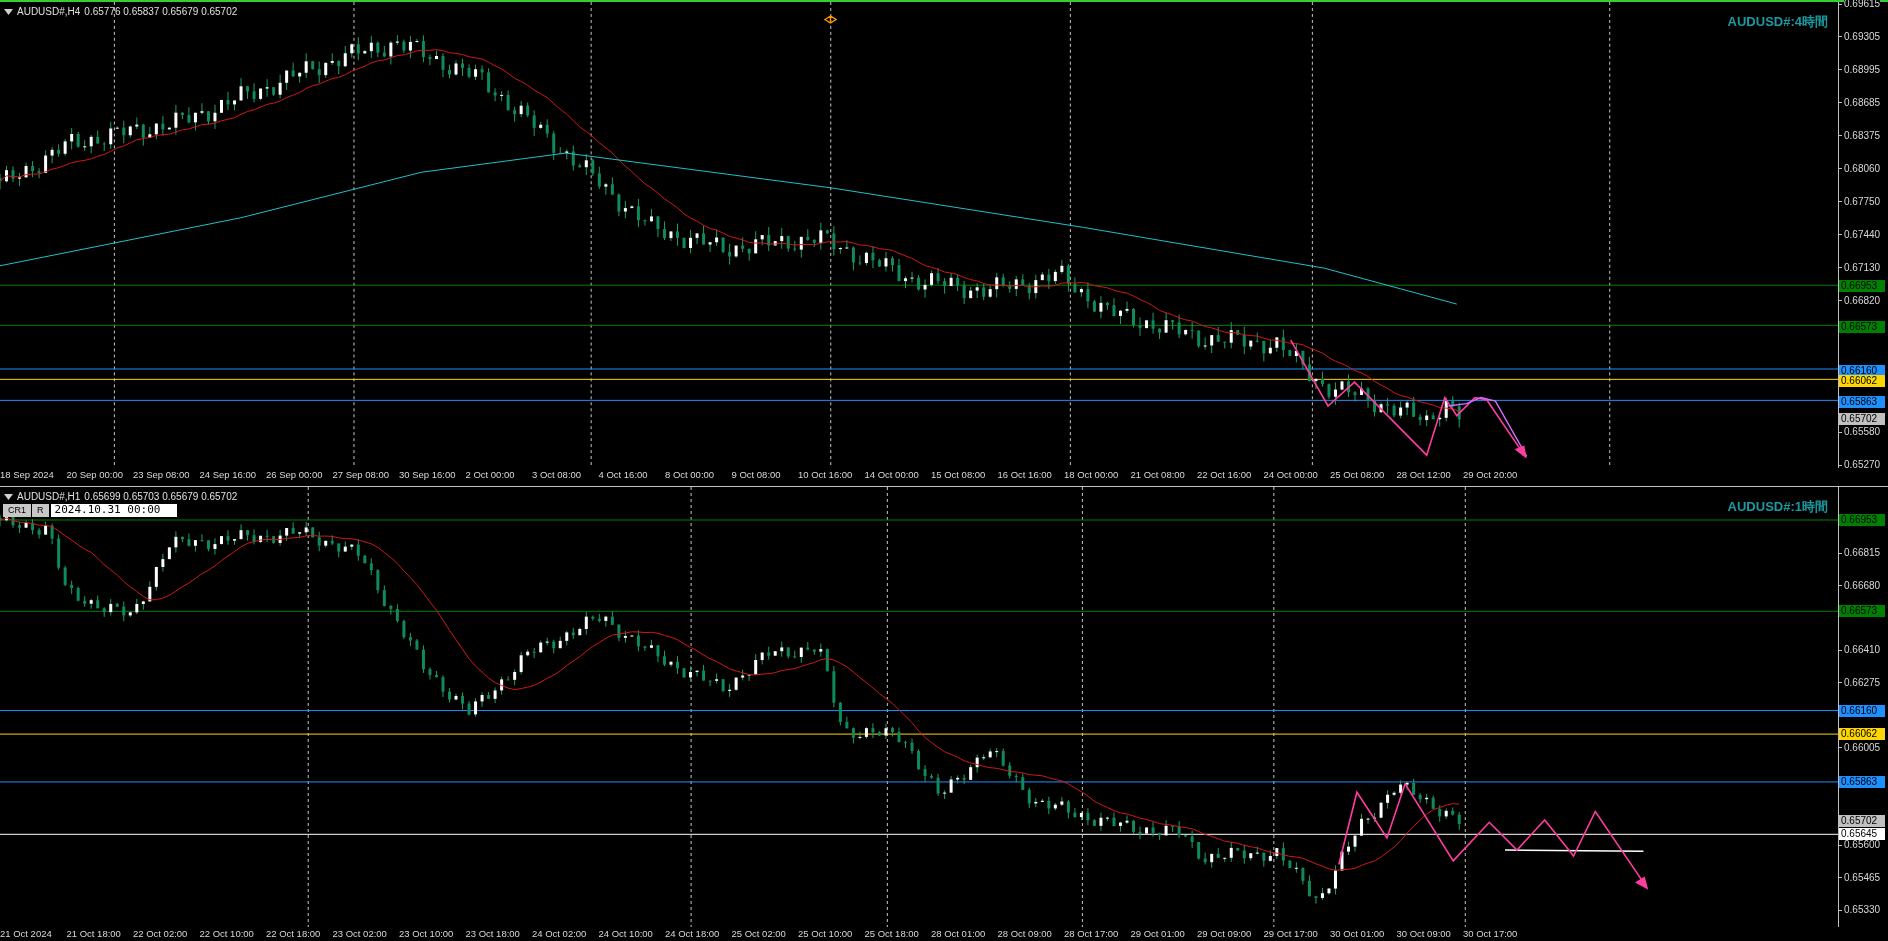 The image size is (1888, 941). What do you see at coordinates (1862, 201) in the screenshot?
I see `price-axis-label: 0.67750` at bounding box center [1862, 201].